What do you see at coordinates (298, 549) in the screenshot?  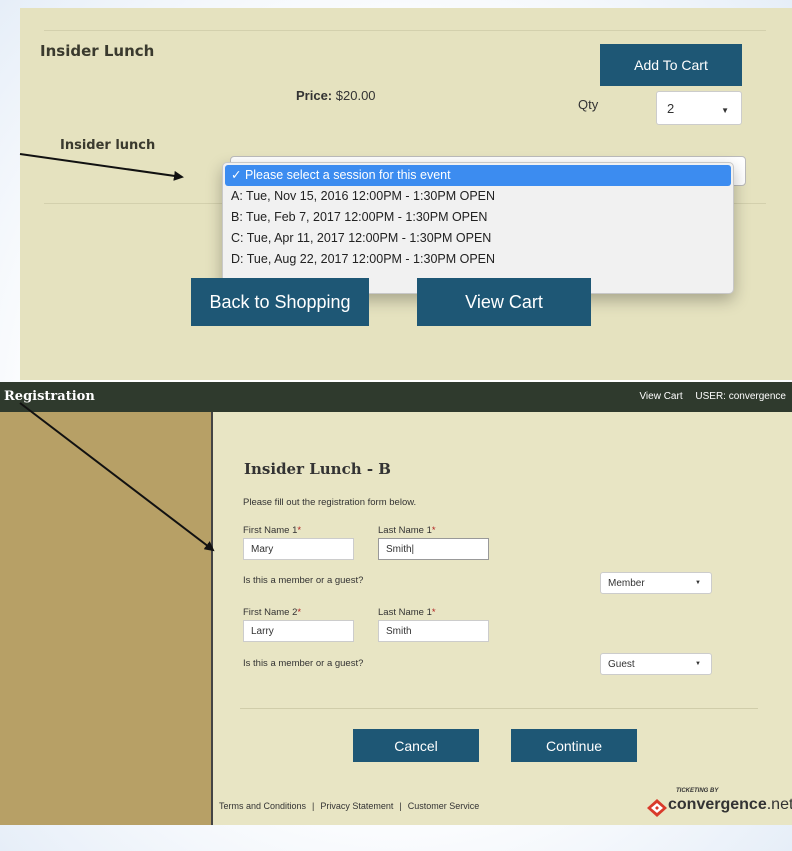 I see `first-name-1-input: Mary` at bounding box center [298, 549].